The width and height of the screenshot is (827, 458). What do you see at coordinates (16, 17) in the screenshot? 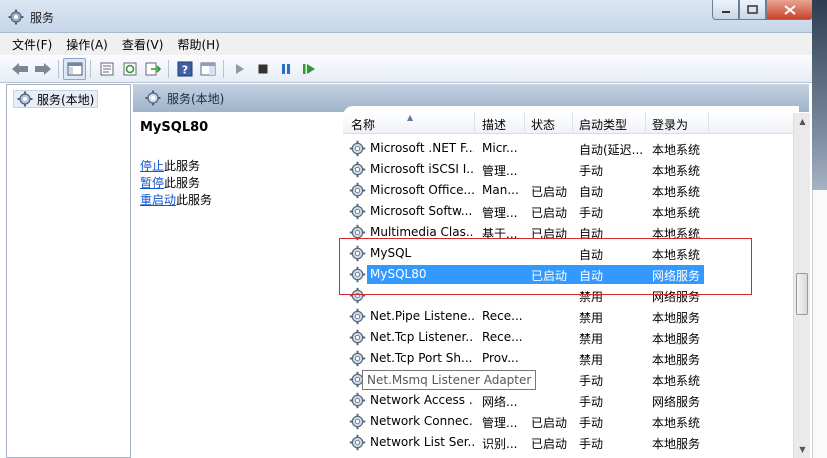
I see `services-gear-icon` at bounding box center [16, 17].